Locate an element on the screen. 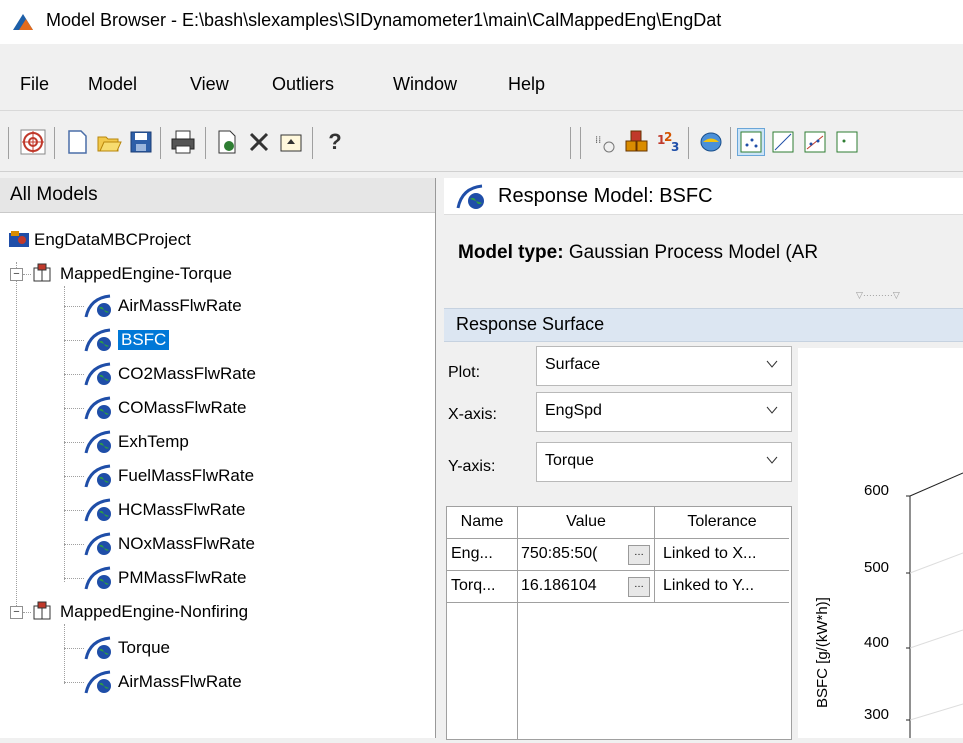  tree-item-comassflwrate: COMassFlwRate is located at coordinates (244, 408).